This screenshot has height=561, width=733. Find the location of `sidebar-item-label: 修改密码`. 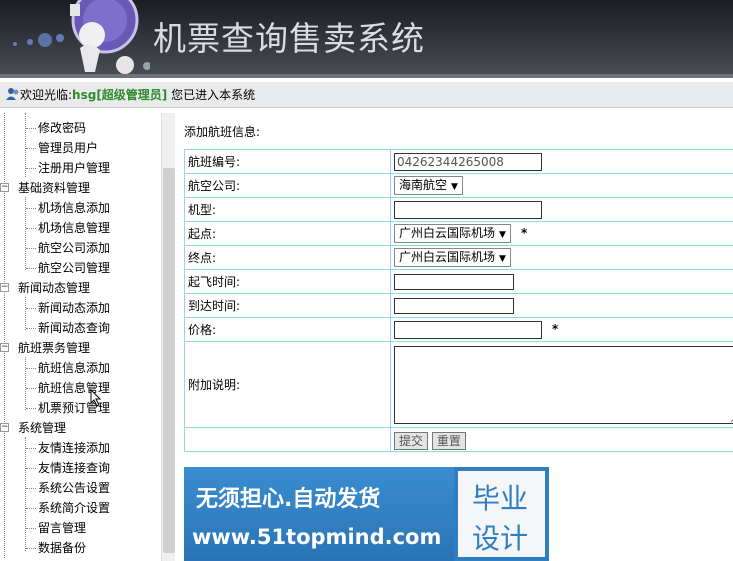

sidebar-item-label: 修改密码 is located at coordinates (62, 128).